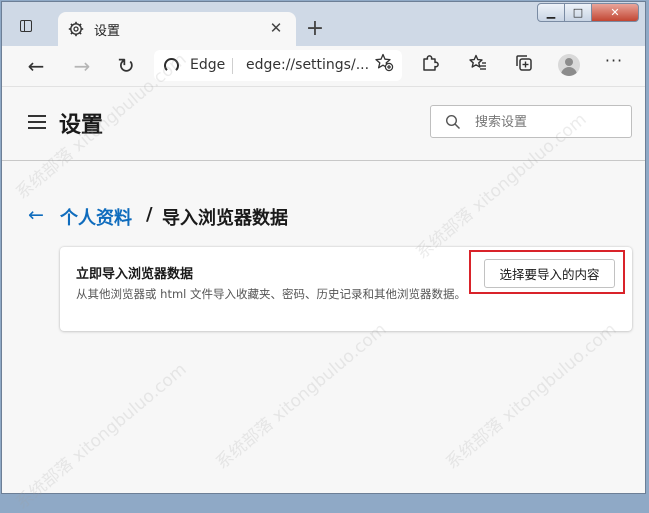 This screenshot has height=513, width=649. Describe the element at coordinates (430, 63) in the screenshot. I see `extensions-icon` at that location.